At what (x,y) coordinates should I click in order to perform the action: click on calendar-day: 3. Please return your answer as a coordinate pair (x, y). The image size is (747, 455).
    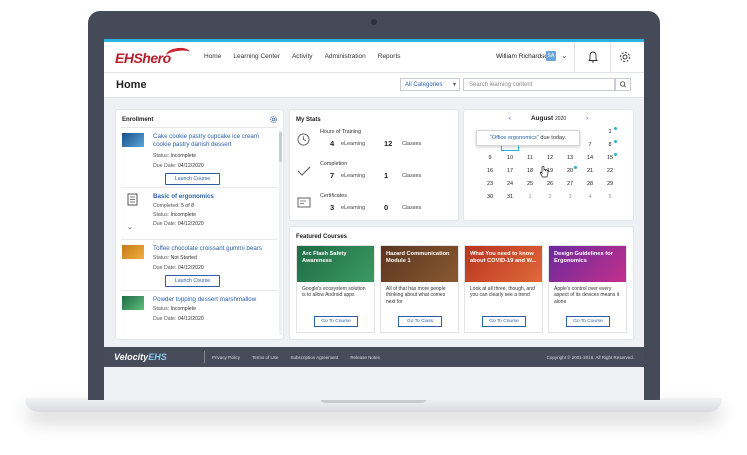
    Looking at the image, I should click on (570, 197).